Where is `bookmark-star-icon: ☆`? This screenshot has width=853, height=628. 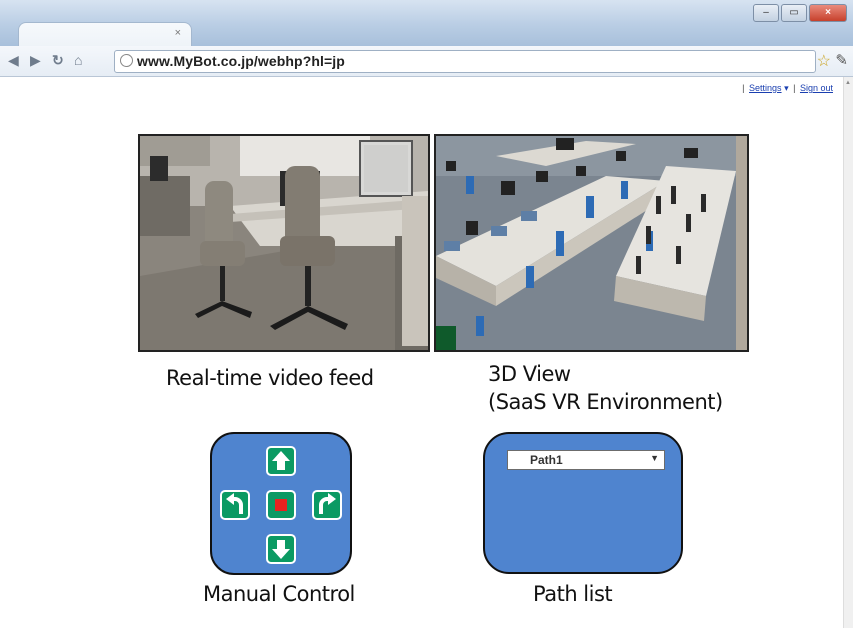
bookmark-star-icon: ☆ is located at coordinates (824, 61).